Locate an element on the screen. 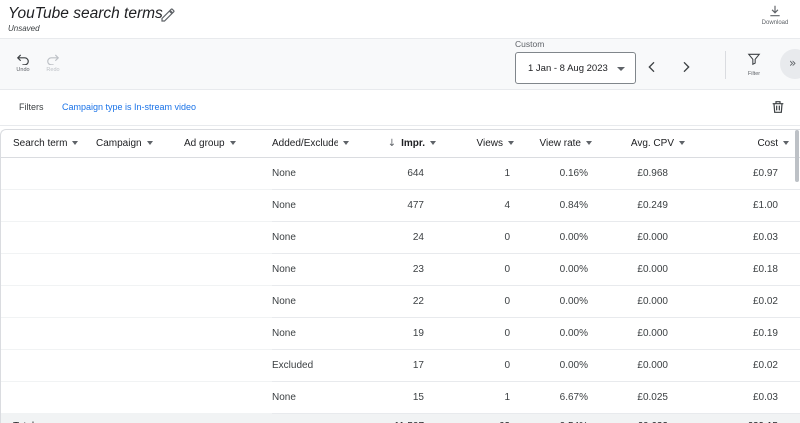 The width and height of the screenshot is (800, 423). trash-icon is located at coordinates (778, 107).